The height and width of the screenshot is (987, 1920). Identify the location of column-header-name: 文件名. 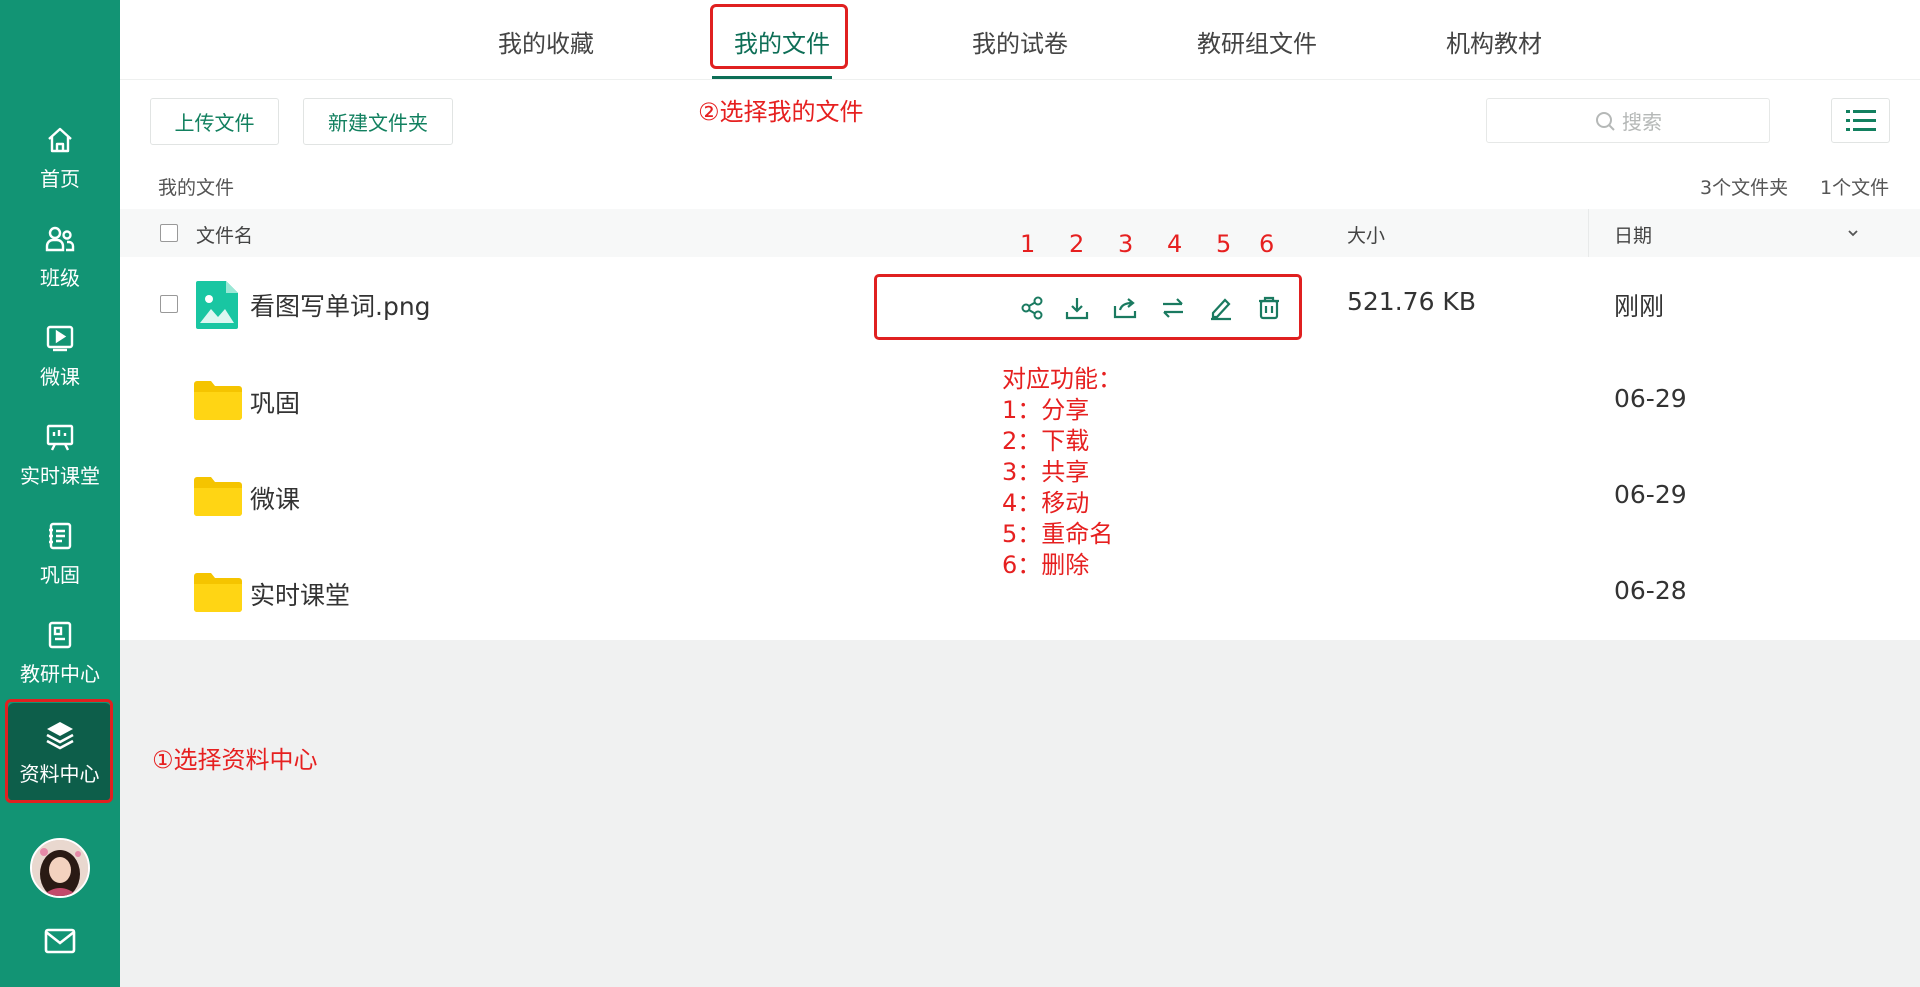
(225, 236).